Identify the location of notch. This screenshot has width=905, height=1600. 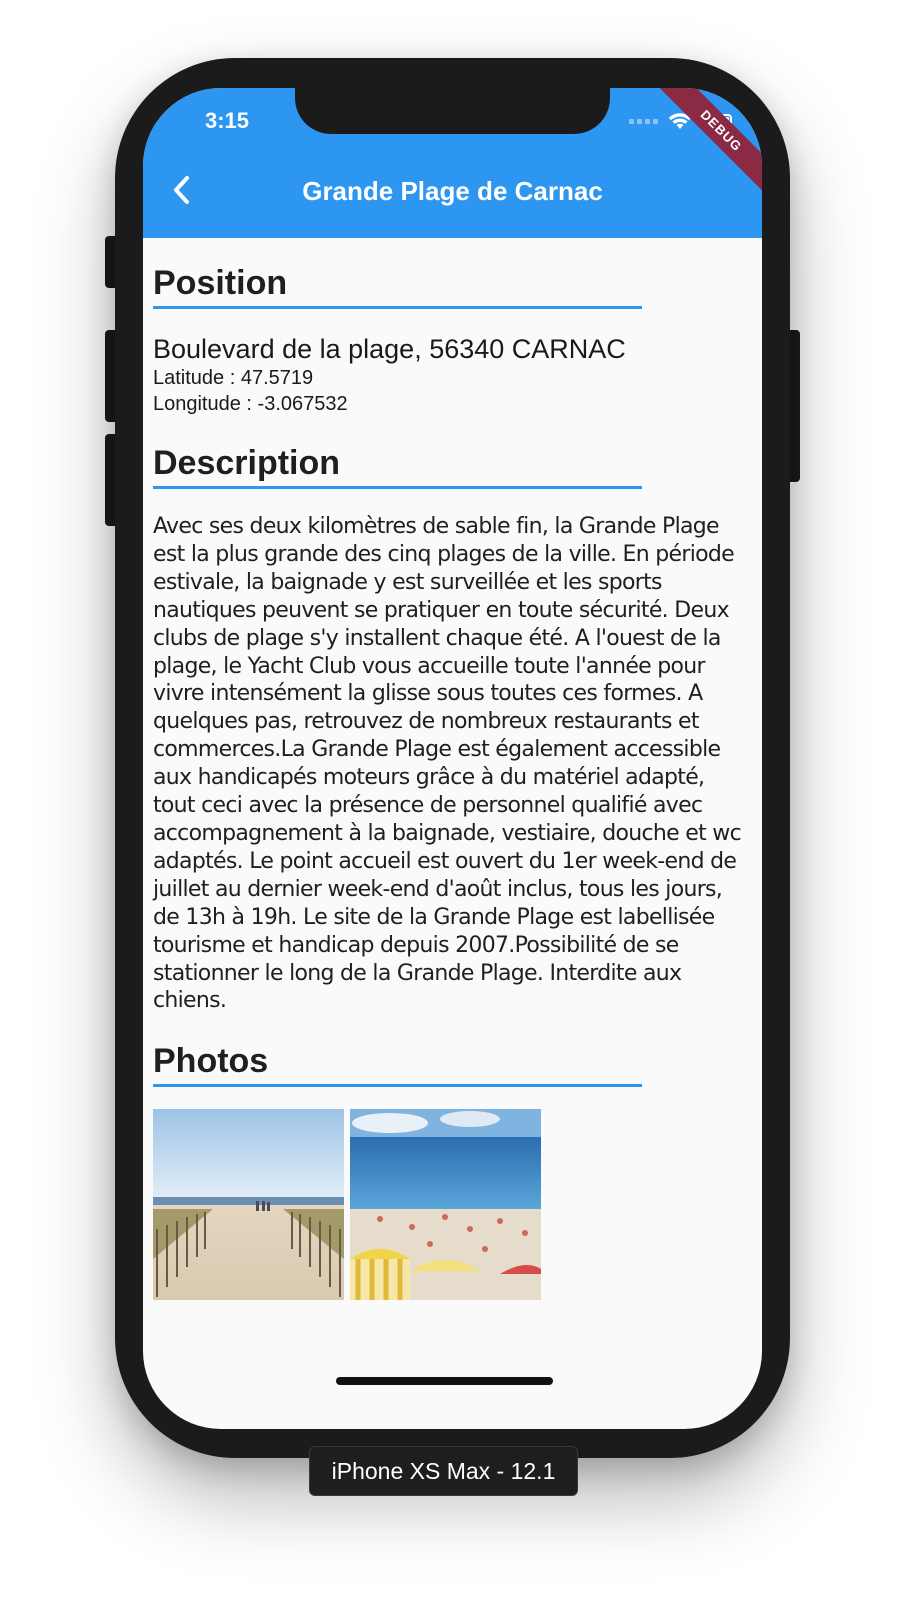
(452, 111).